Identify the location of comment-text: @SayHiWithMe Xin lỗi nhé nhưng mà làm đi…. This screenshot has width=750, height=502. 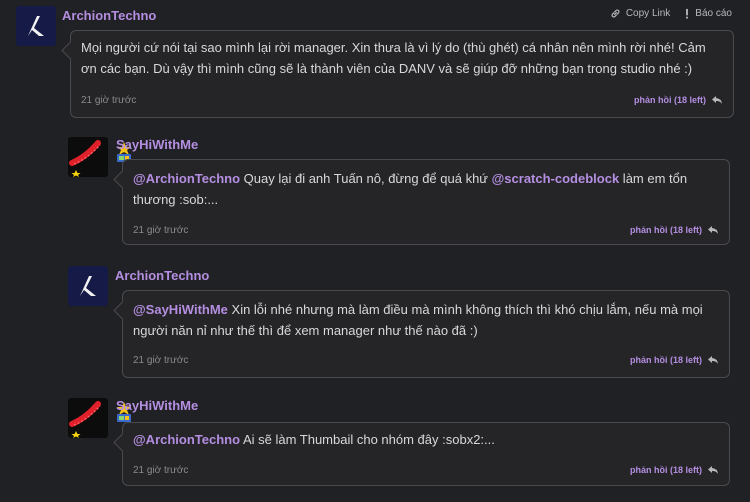
(426, 320).